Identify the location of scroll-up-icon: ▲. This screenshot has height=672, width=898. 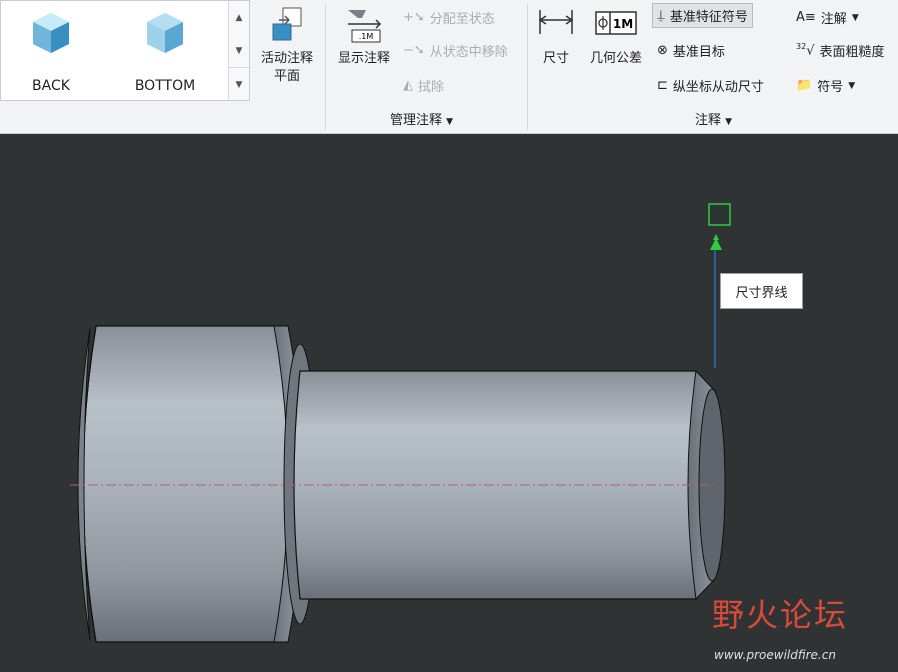
(239, 17).